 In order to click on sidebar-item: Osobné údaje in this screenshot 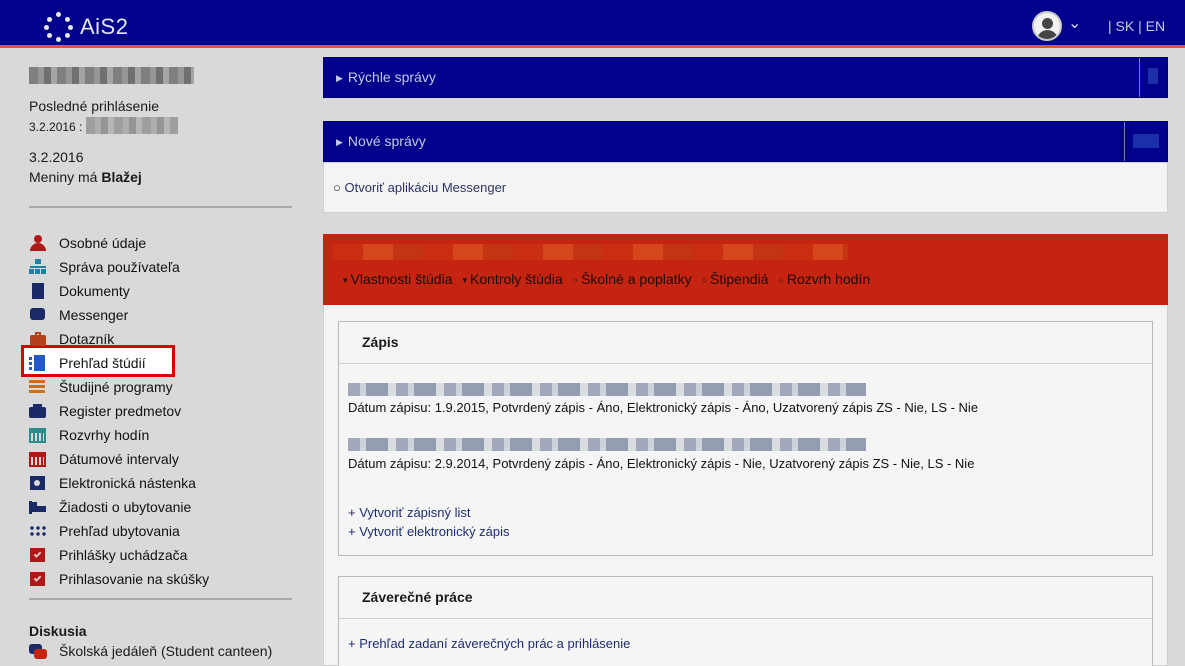, I will do `click(119, 243)`.